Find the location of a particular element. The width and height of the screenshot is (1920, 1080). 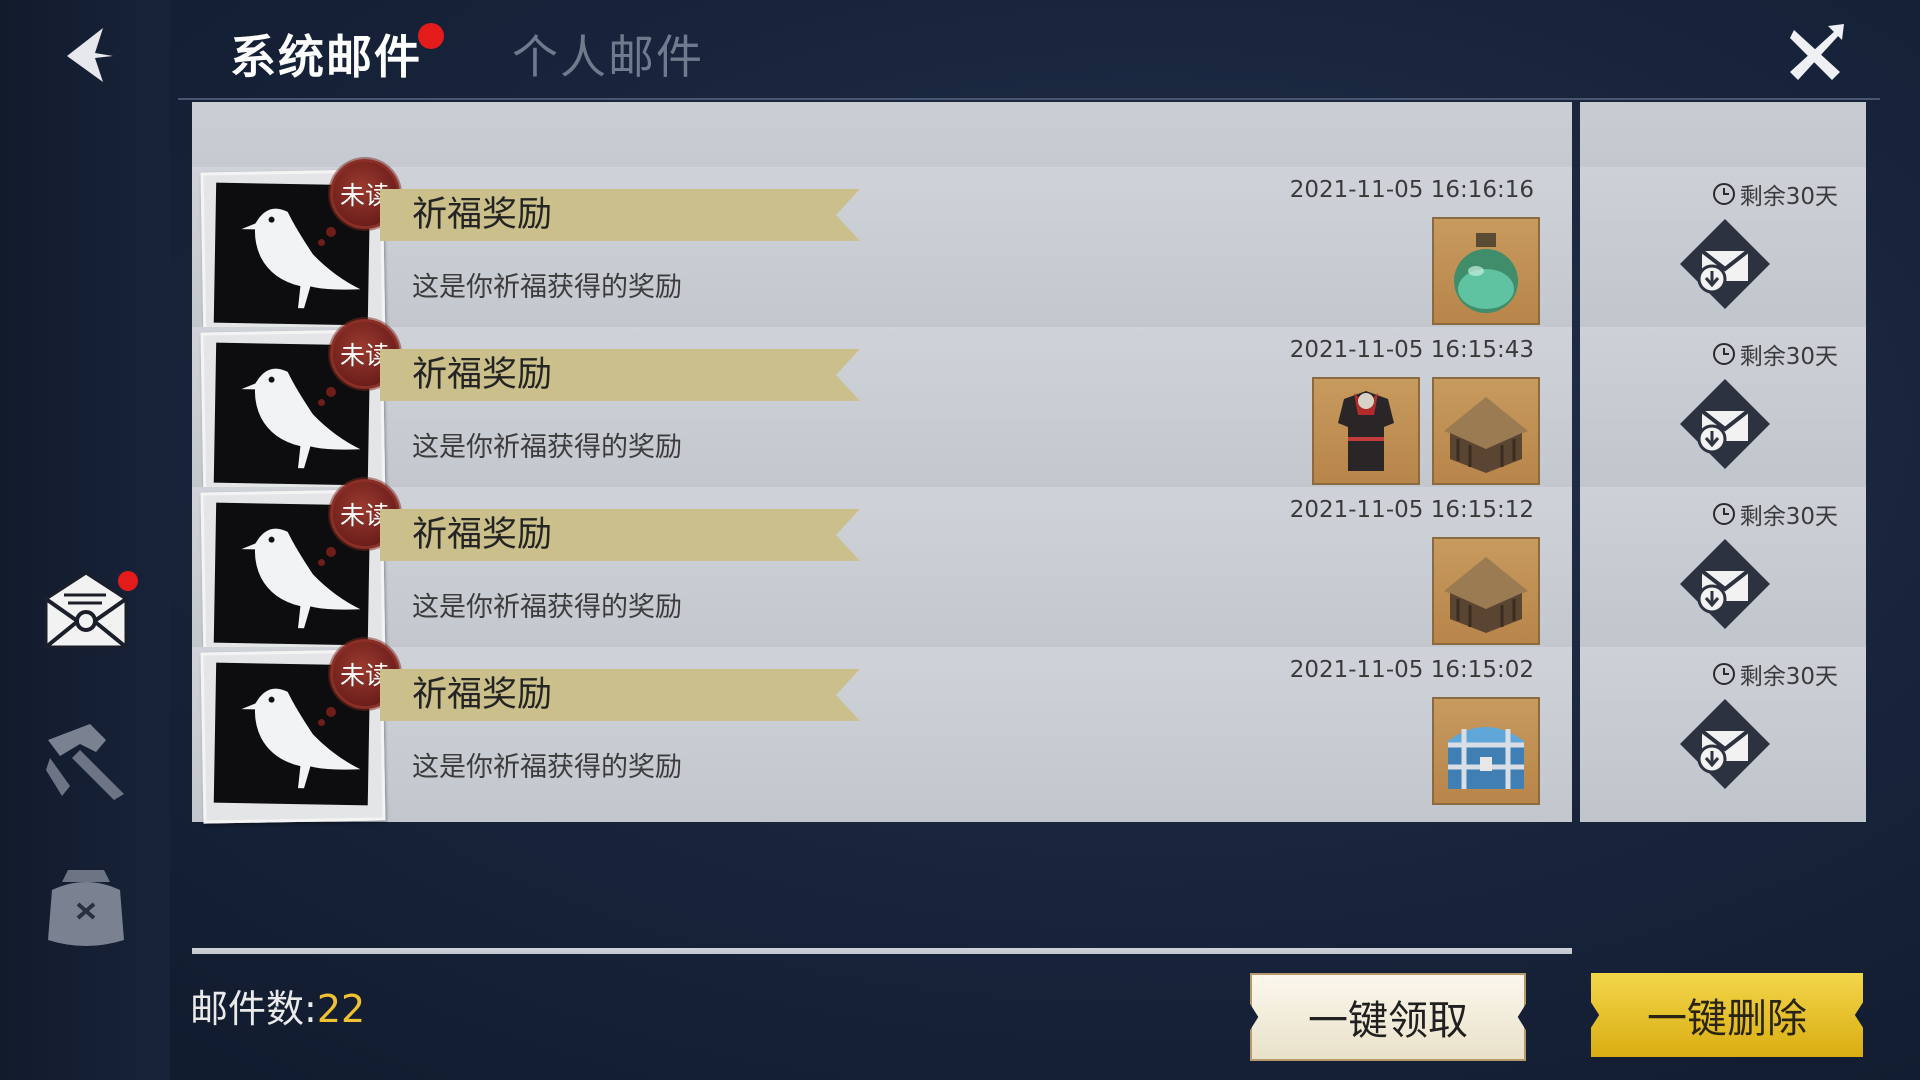

mail-count: 邮件数:22 is located at coordinates (277, 1005).